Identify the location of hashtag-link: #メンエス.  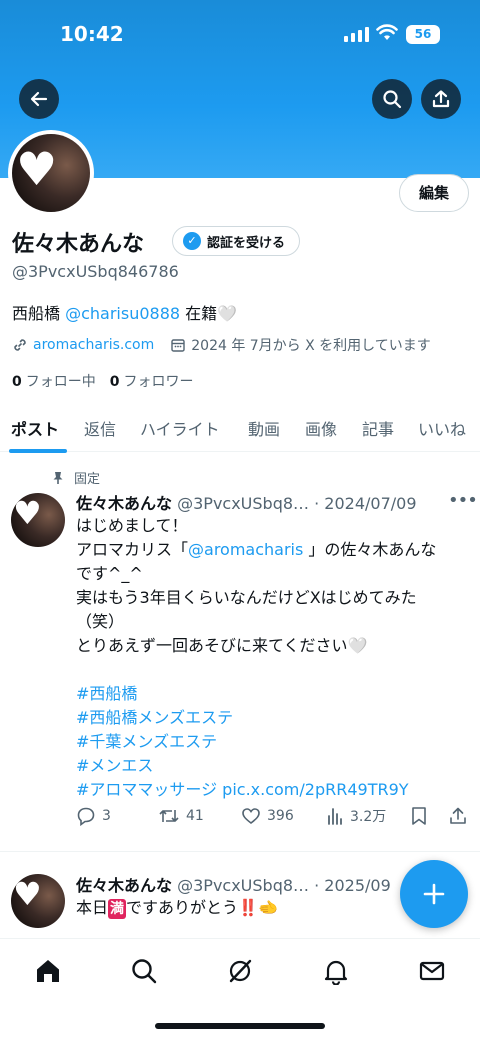
(272, 766).